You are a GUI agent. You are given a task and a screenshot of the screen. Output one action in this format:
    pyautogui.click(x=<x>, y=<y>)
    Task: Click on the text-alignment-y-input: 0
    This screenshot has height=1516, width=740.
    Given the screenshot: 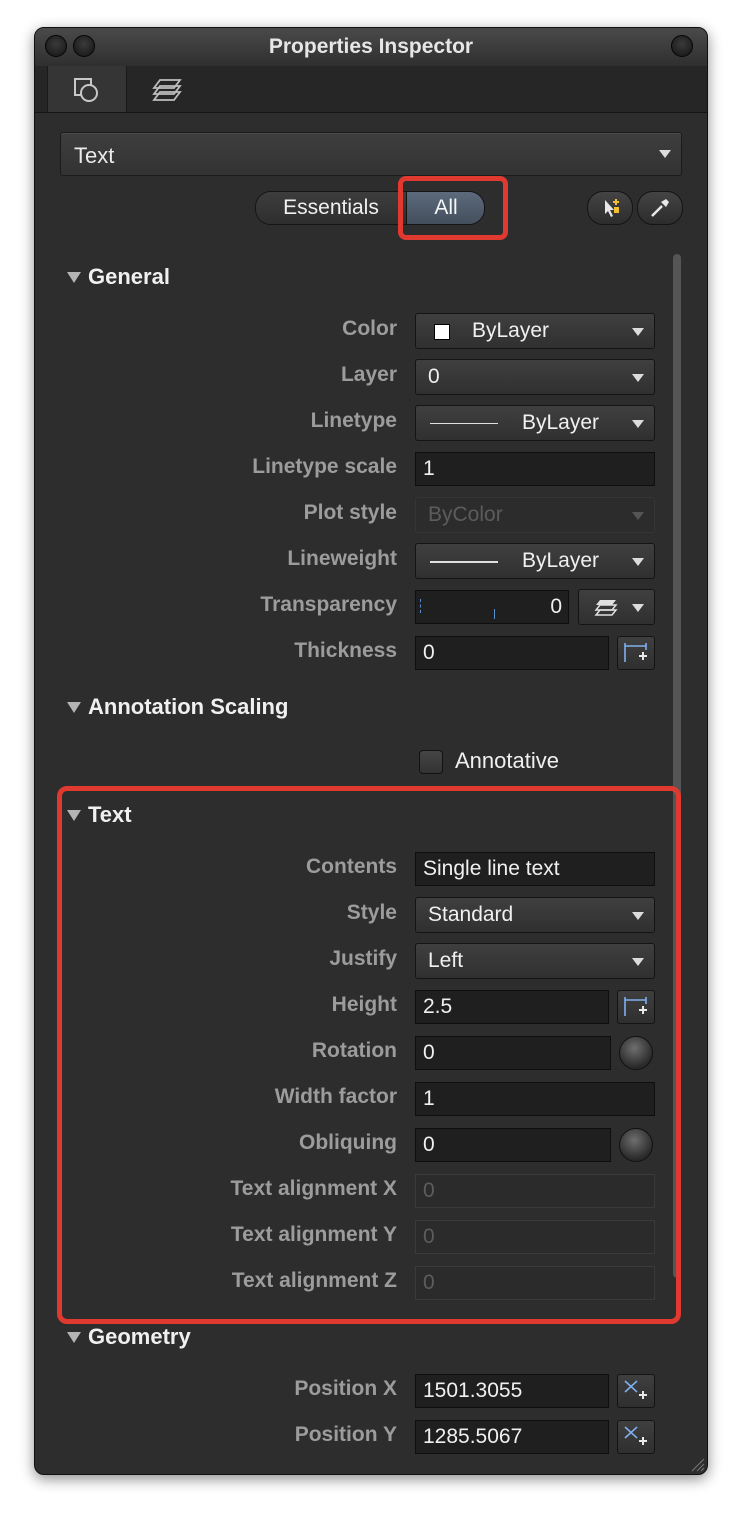 What is the action you would take?
    pyautogui.click(x=535, y=1237)
    